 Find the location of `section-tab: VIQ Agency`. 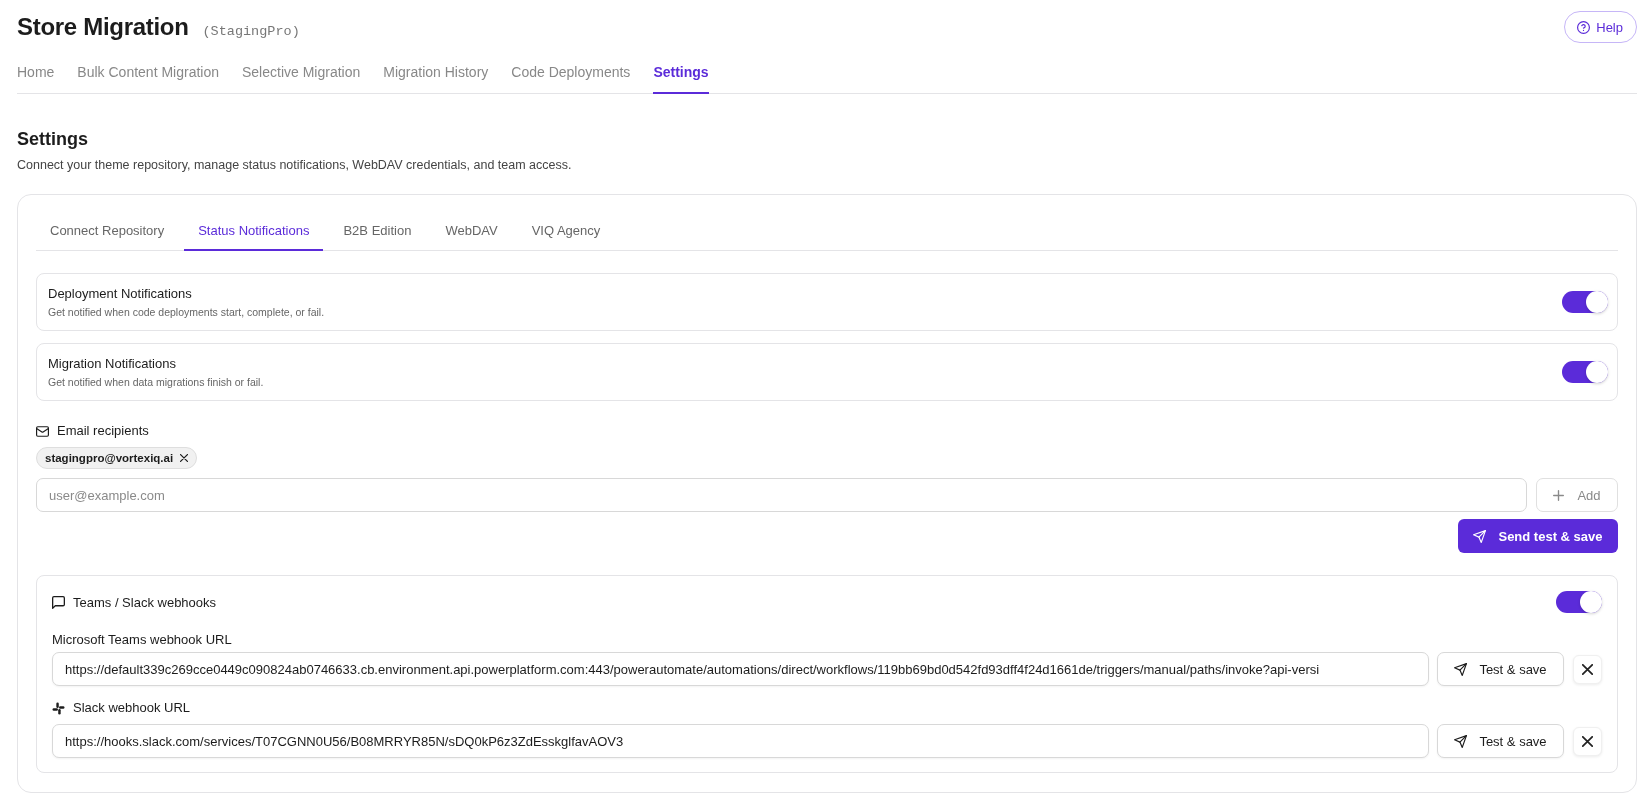

section-tab: VIQ Agency is located at coordinates (566, 231).